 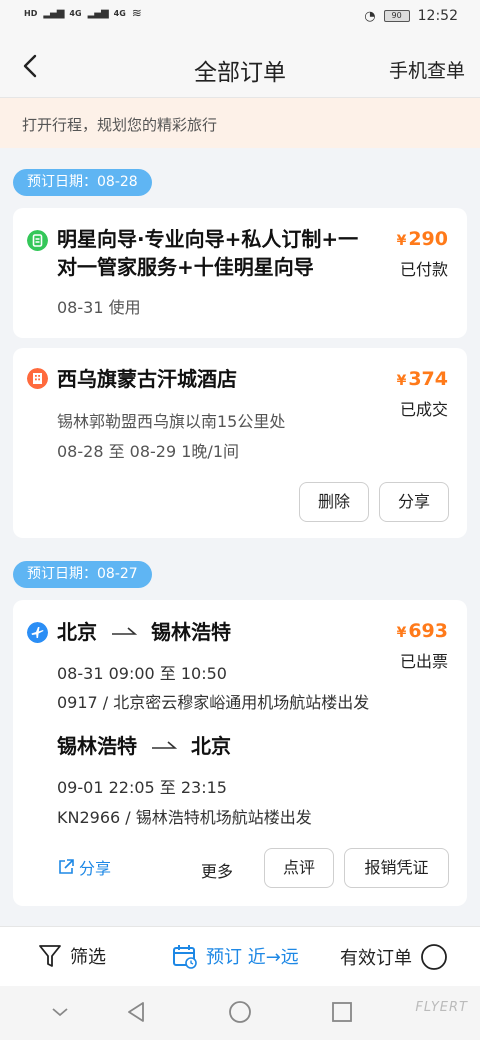 I want to click on price-value: 374, so click(x=428, y=379).